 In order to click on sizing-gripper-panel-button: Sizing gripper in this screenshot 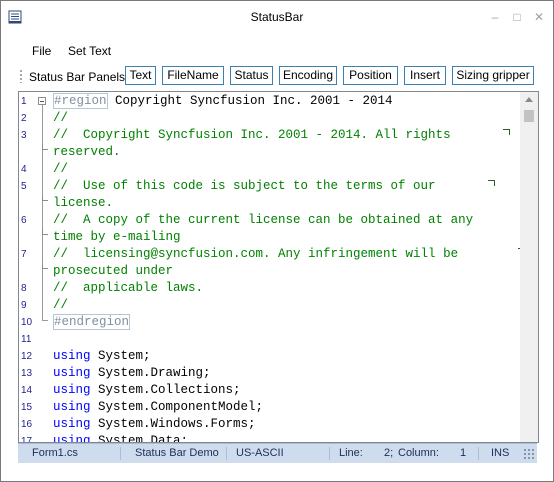, I will do `click(493, 75)`.